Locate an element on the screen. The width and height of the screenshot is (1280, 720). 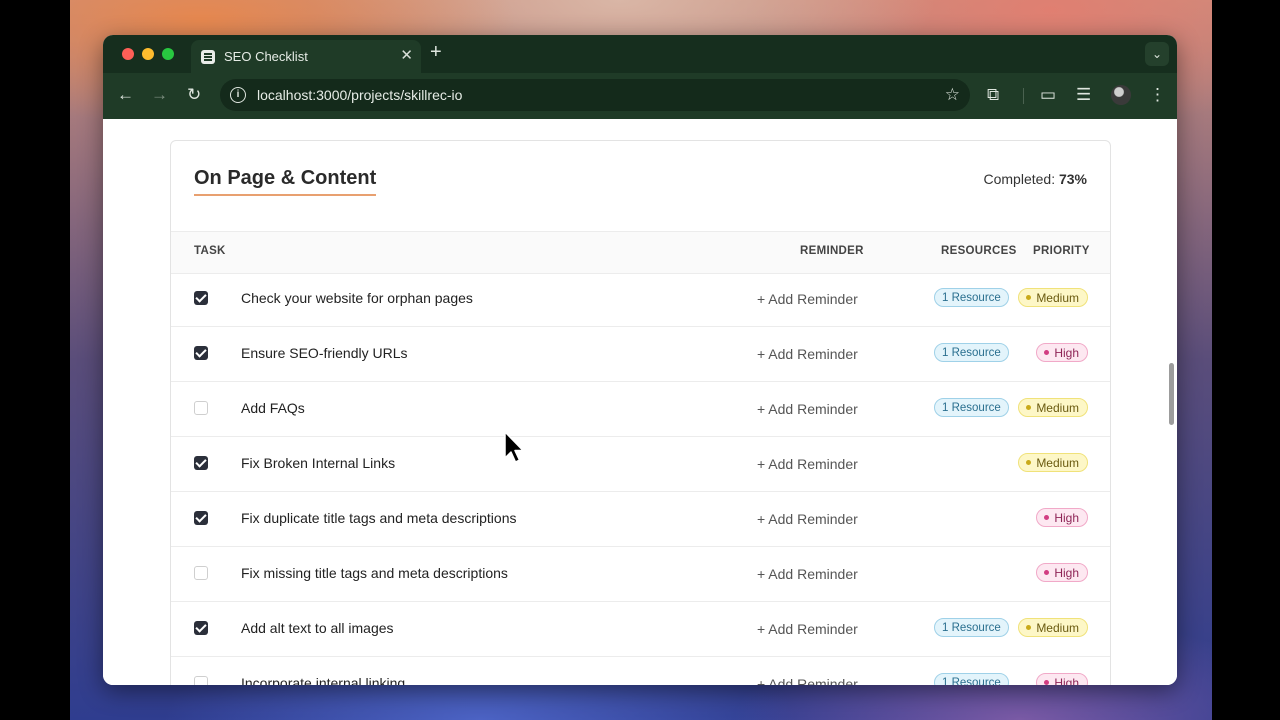
header-task: TASK is located at coordinates (210, 251).